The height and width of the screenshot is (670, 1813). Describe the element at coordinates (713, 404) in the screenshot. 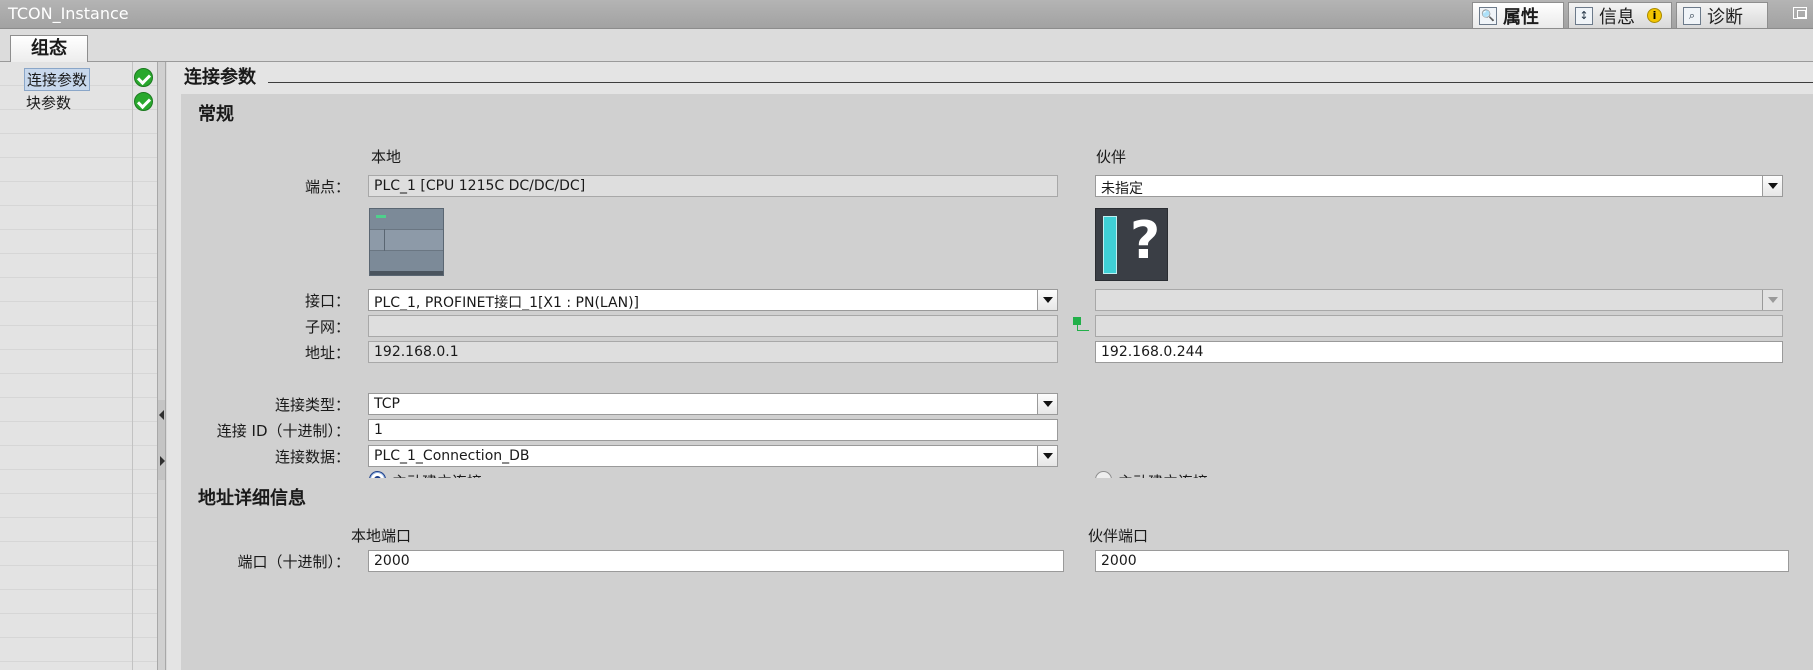

I see `conn-type-select: TCP` at that location.